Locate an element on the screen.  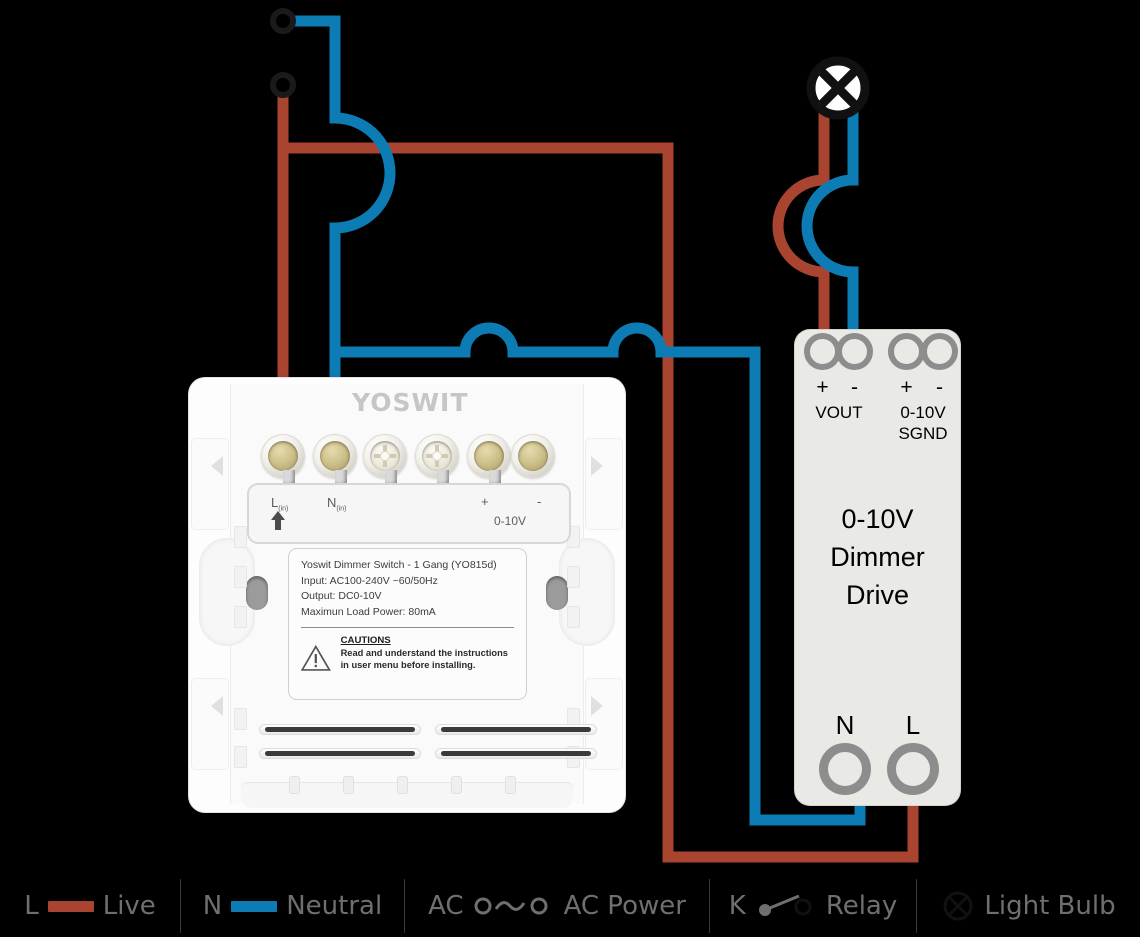
legend-swatch-neutral is located at coordinates (254, 906).